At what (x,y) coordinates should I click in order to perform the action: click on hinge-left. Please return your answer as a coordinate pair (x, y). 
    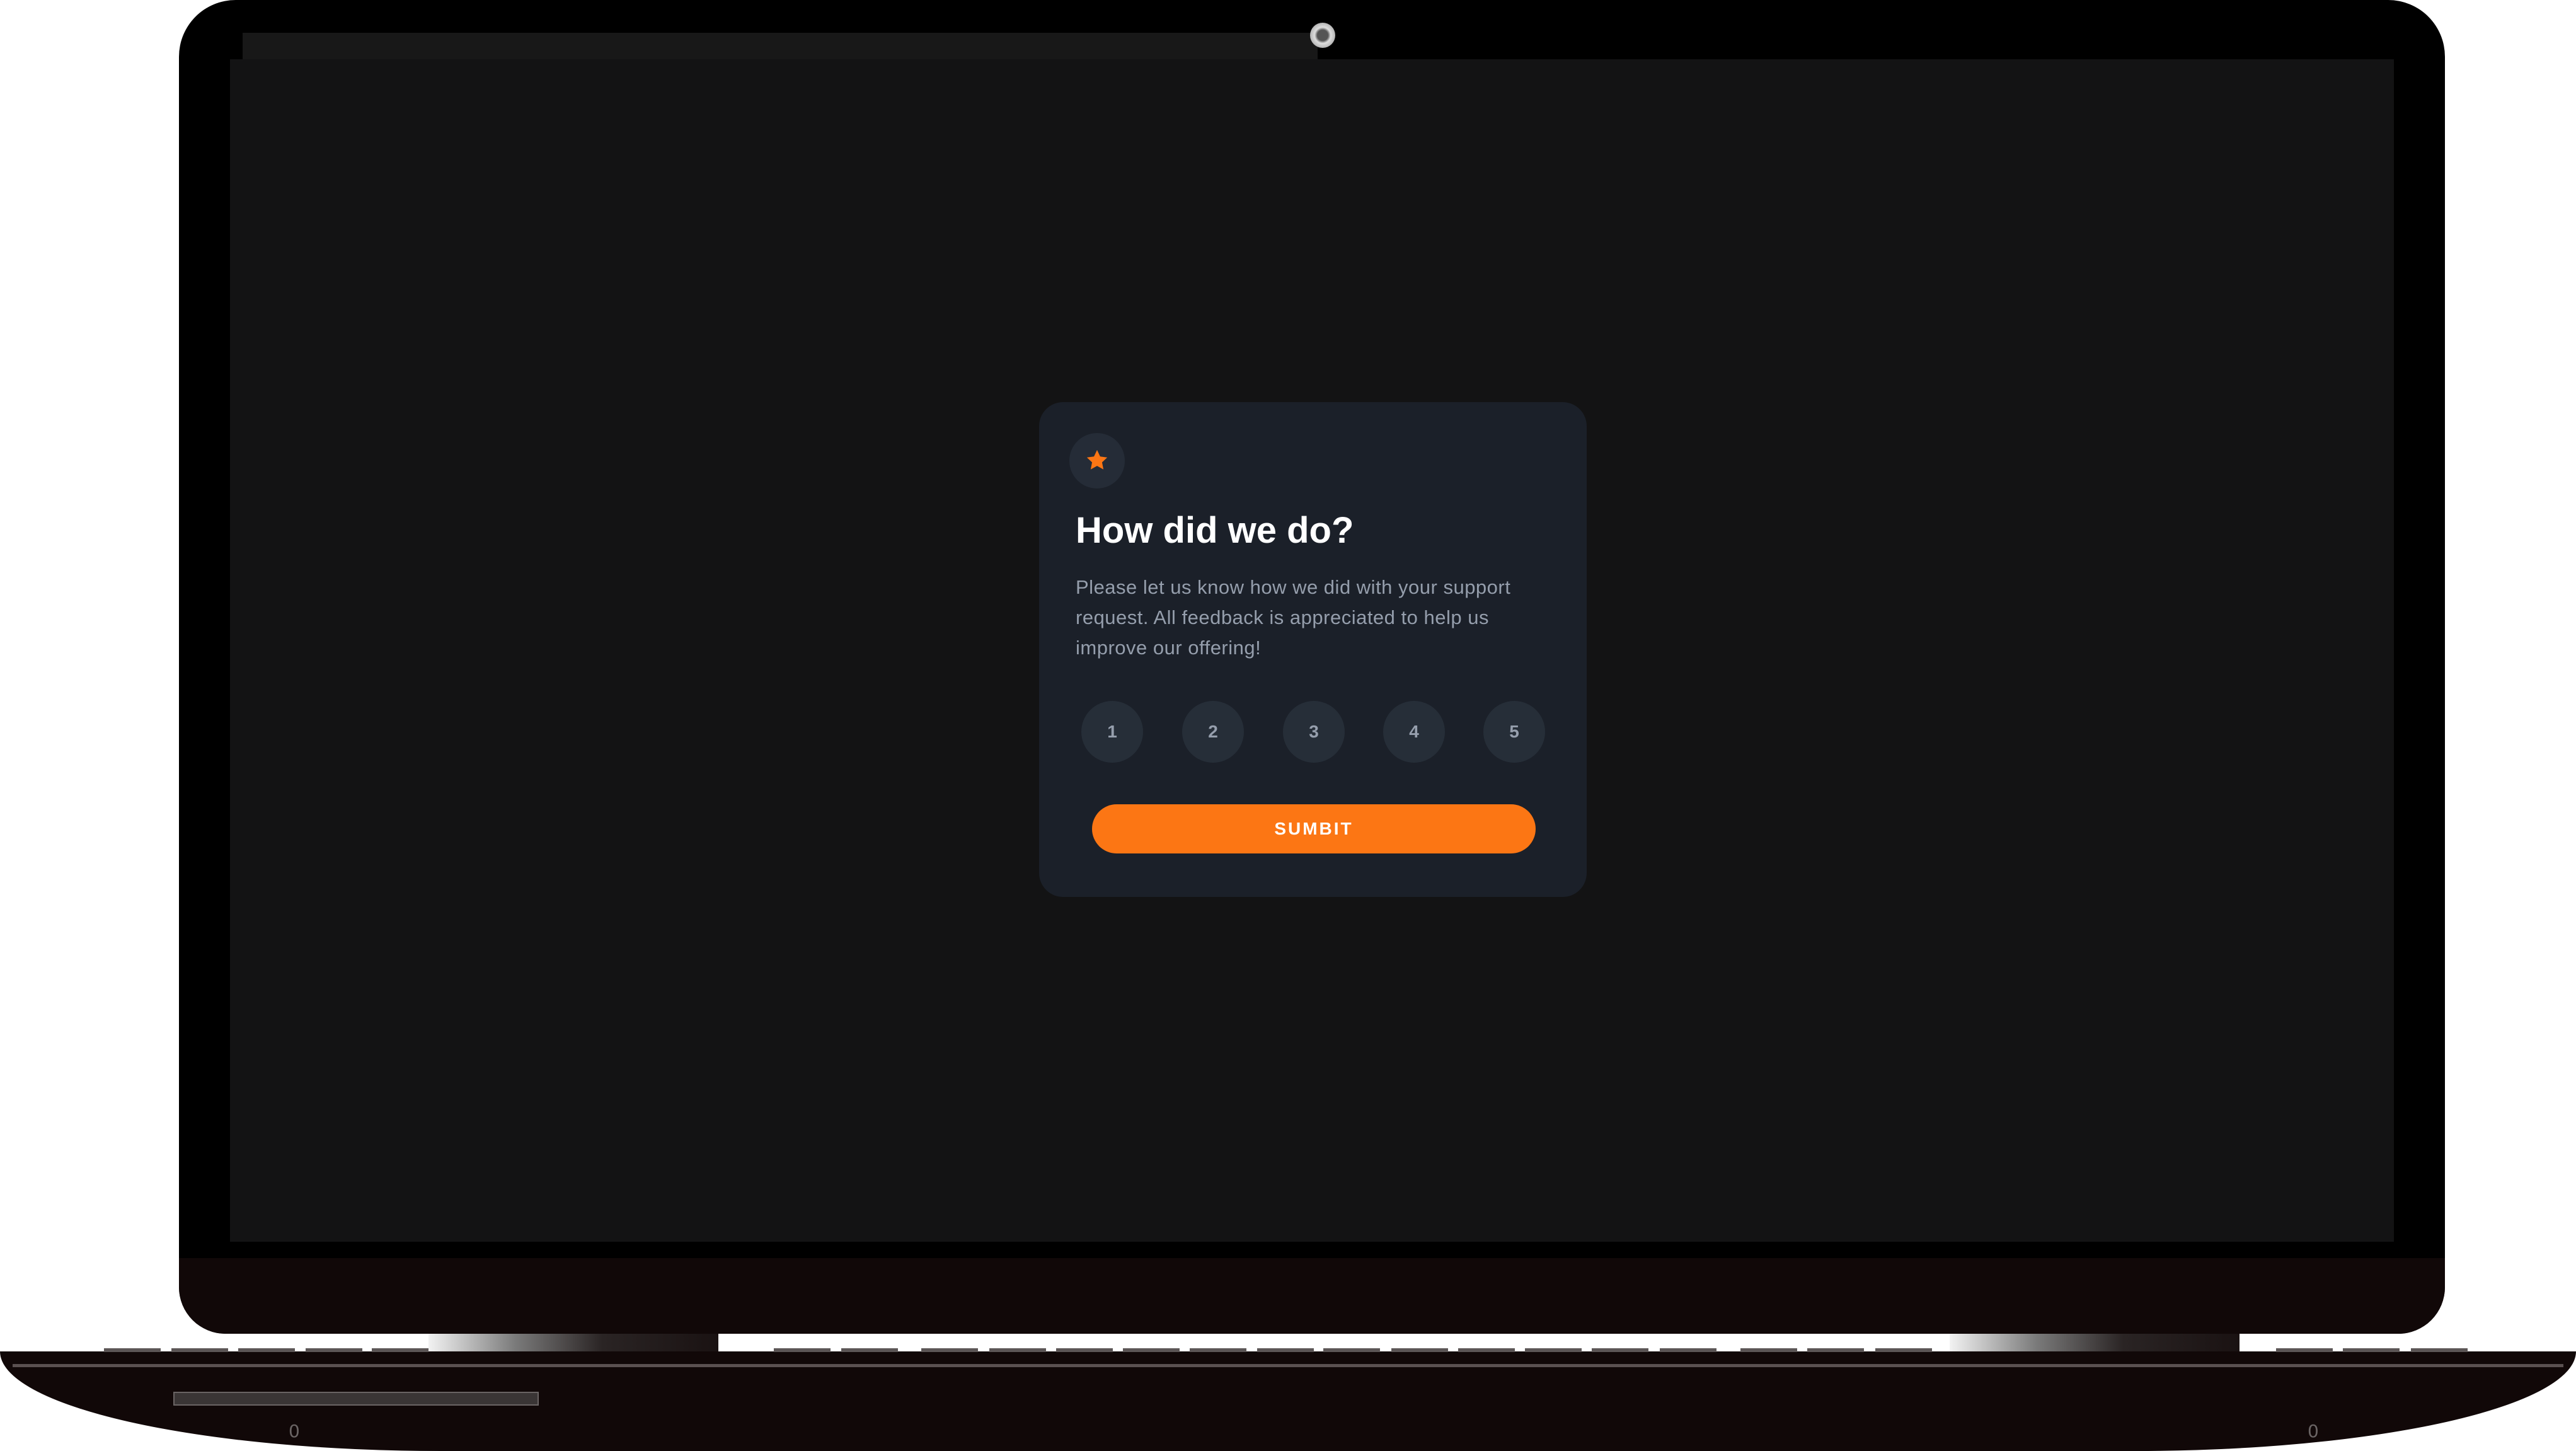
    Looking at the image, I should click on (573, 1343).